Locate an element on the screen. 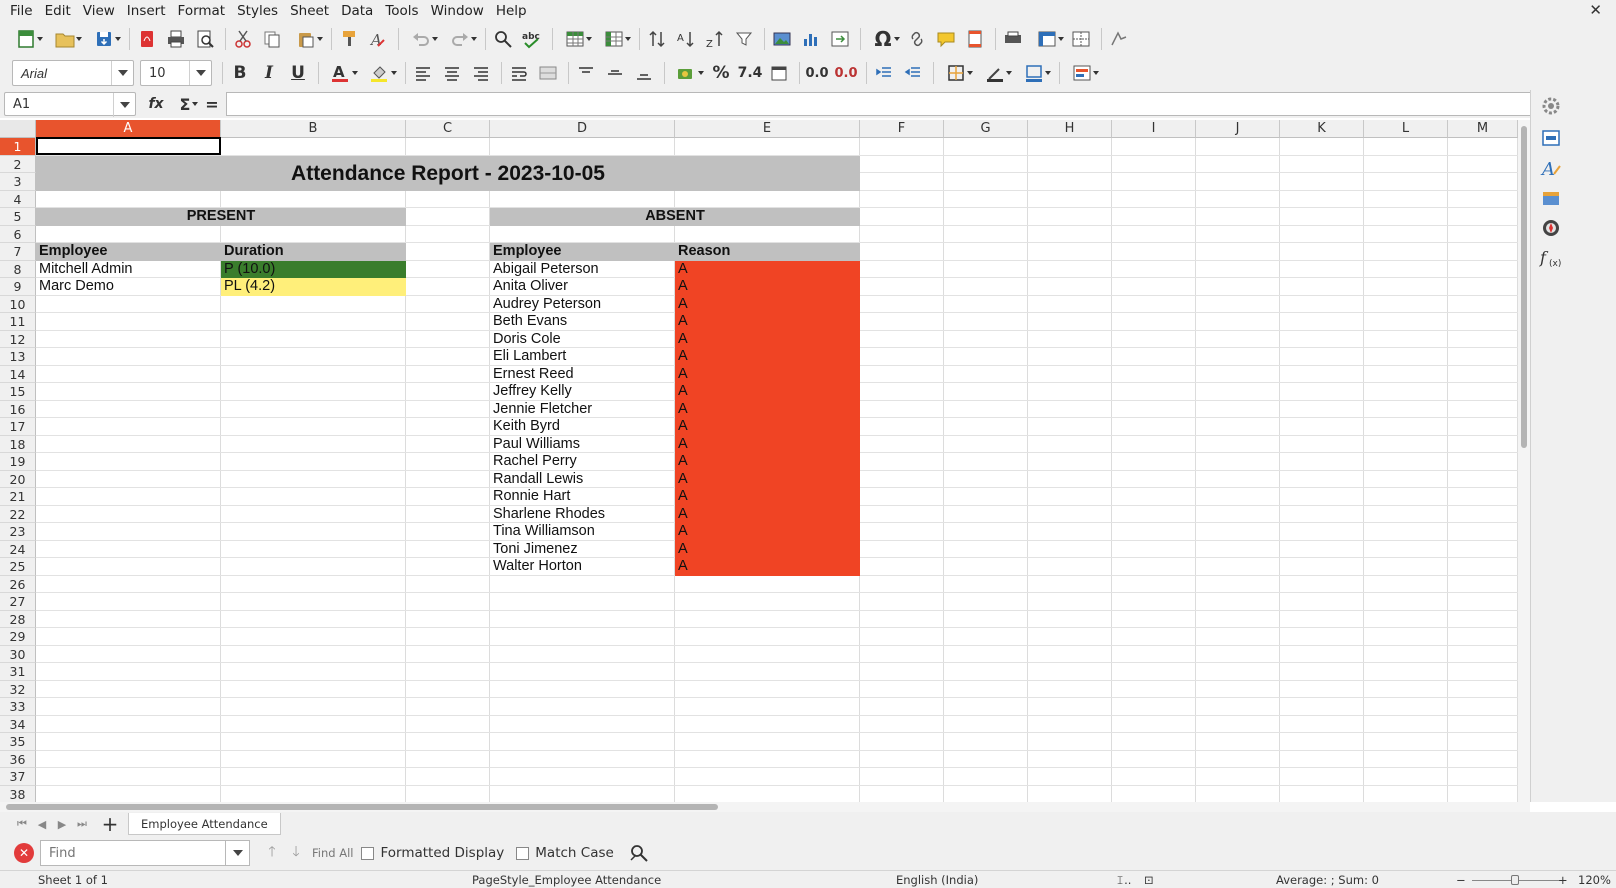 This screenshot has height=888, width=1616. absent-employee-cell: Abigail Peterson is located at coordinates (582, 269).